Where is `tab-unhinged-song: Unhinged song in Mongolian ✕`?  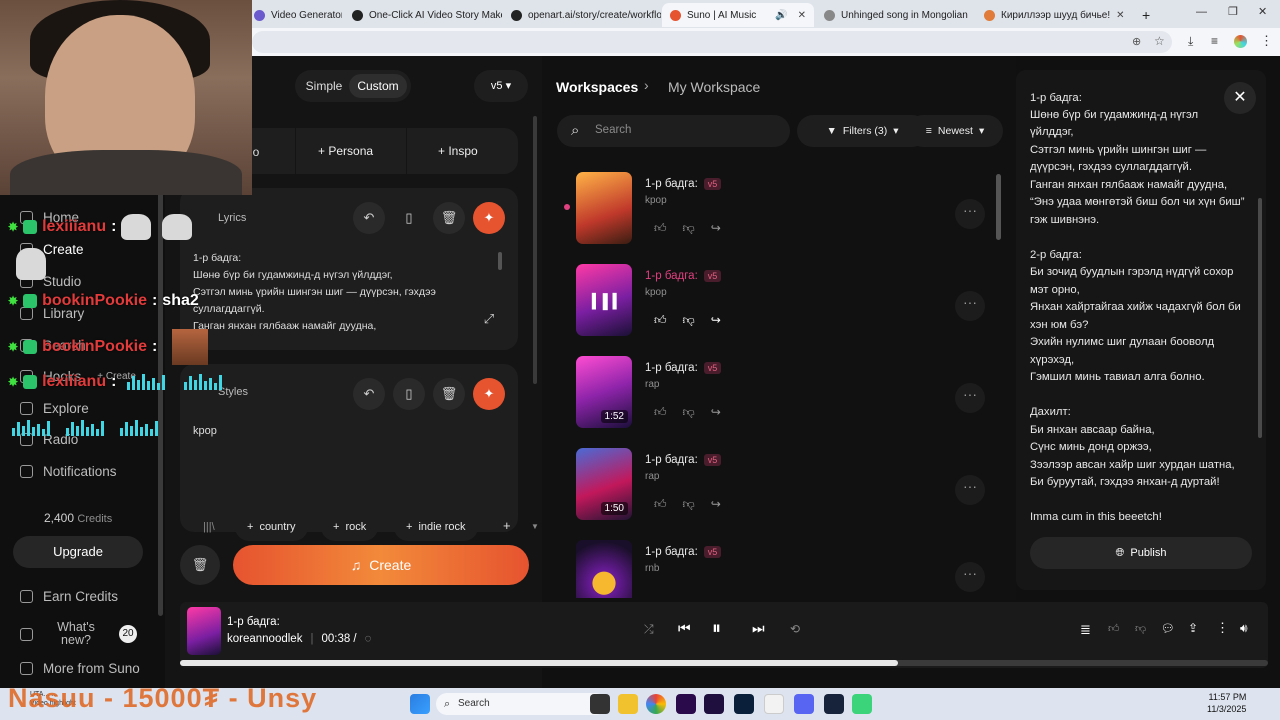
tab-unhinged-song: Unhinged song in Mongolian ✕ is located at coordinates (895, 15).